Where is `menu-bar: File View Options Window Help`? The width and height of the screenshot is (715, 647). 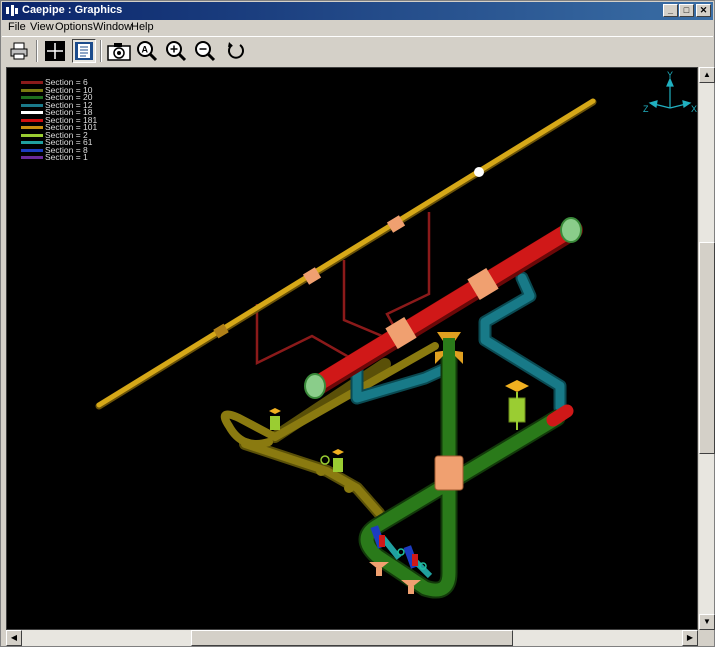
menu-bar: File View Options Window Help is located at coordinates (357, 28).